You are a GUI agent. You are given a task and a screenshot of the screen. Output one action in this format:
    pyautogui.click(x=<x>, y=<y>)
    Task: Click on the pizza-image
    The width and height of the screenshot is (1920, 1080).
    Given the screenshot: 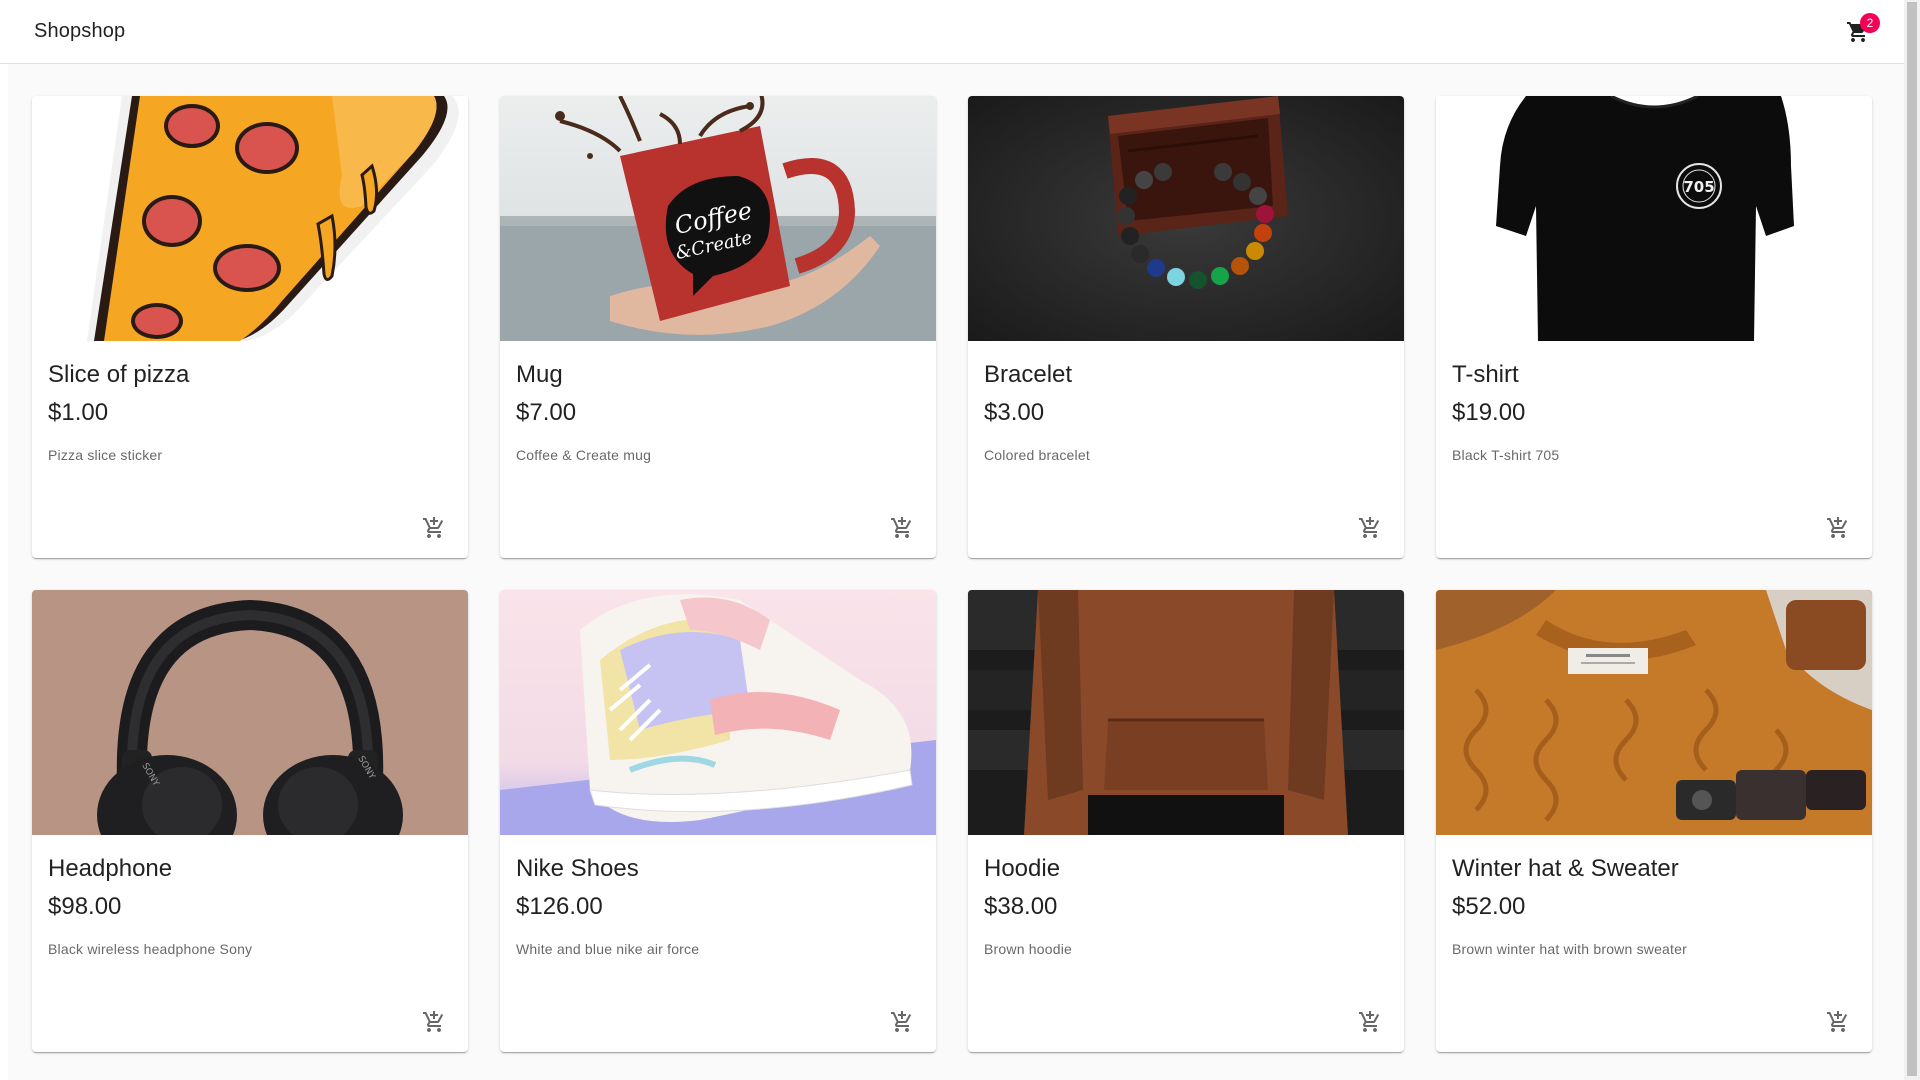 What is the action you would take?
    pyautogui.click(x=250, y=218)
    